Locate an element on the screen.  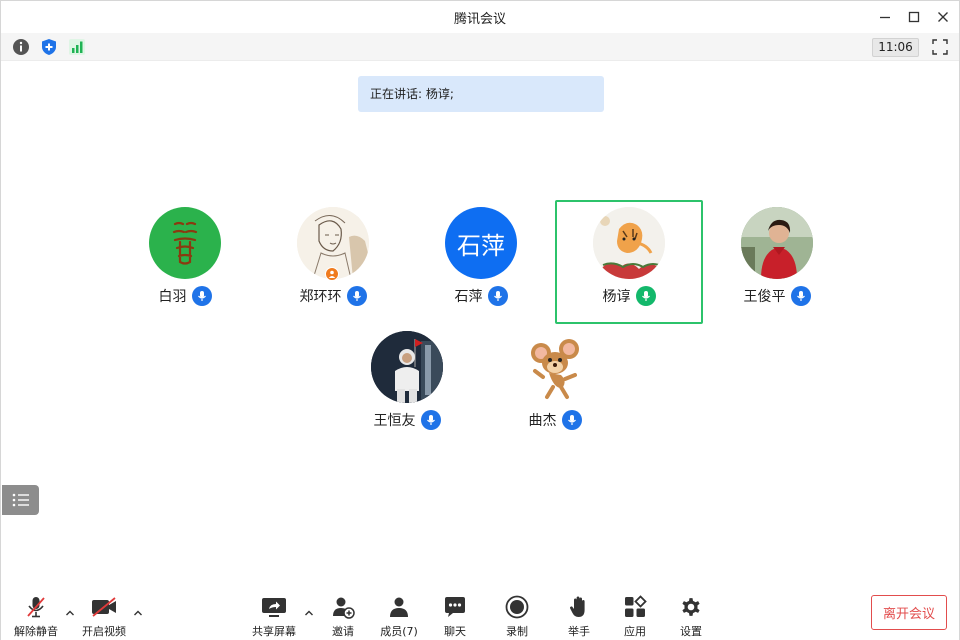
settings-button: 设置 is located at coordinates (691, 617).